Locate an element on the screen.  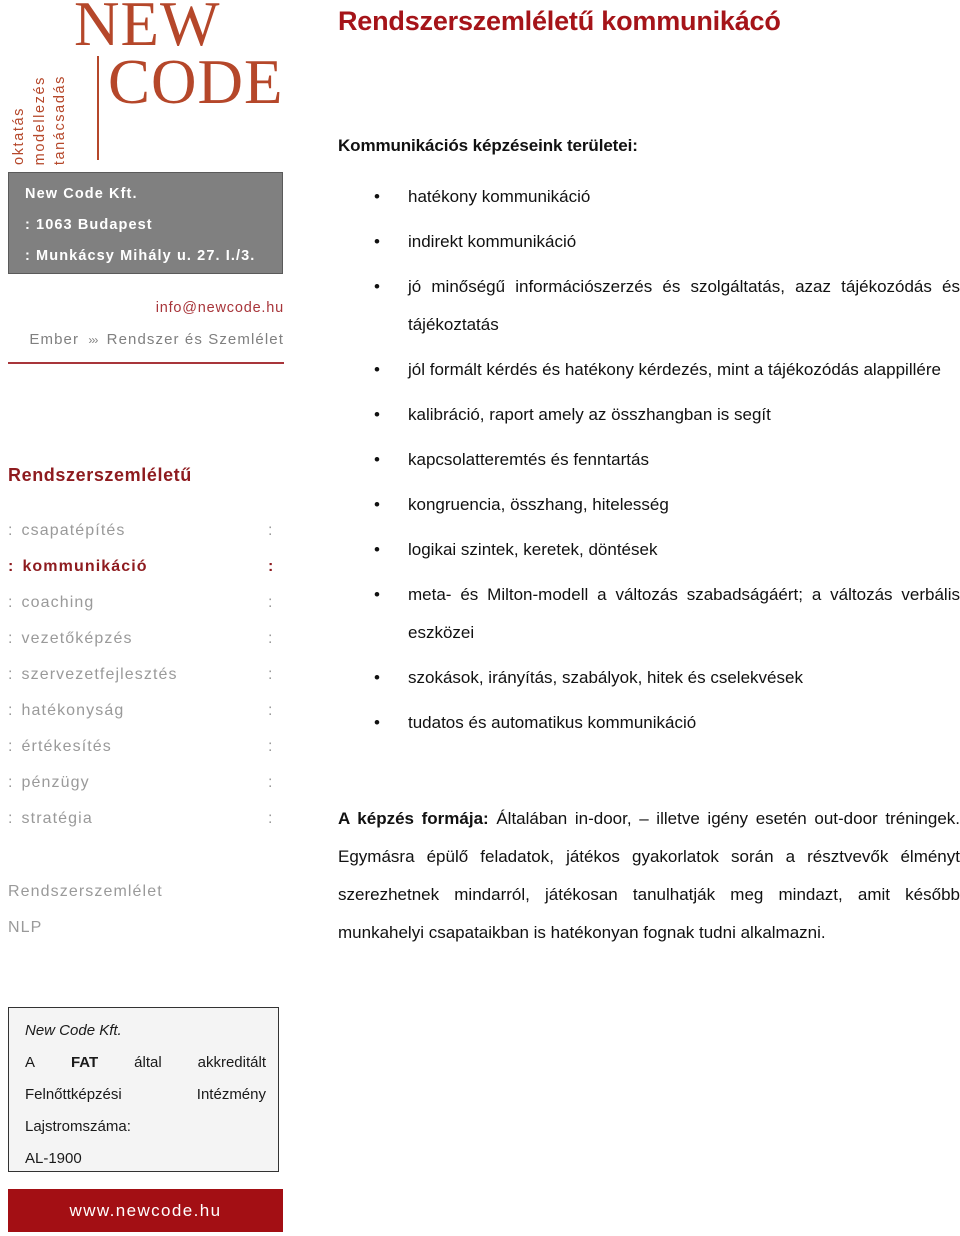
training-area-label: logikai szintek, keretek, döntések is located at coordinates (533, 549).